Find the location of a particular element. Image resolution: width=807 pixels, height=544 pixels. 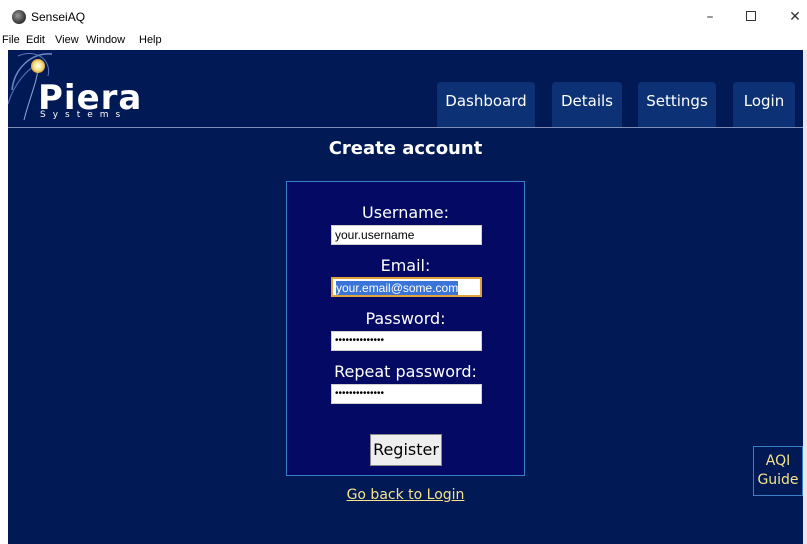

back-to-login-text: Go back to Login is located at coordinates (406, 495).